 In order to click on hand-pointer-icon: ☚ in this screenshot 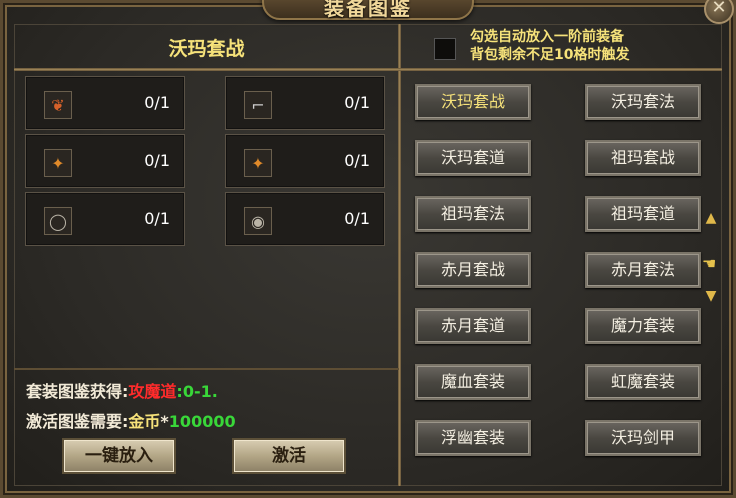, I will do `click(715, 264)`.